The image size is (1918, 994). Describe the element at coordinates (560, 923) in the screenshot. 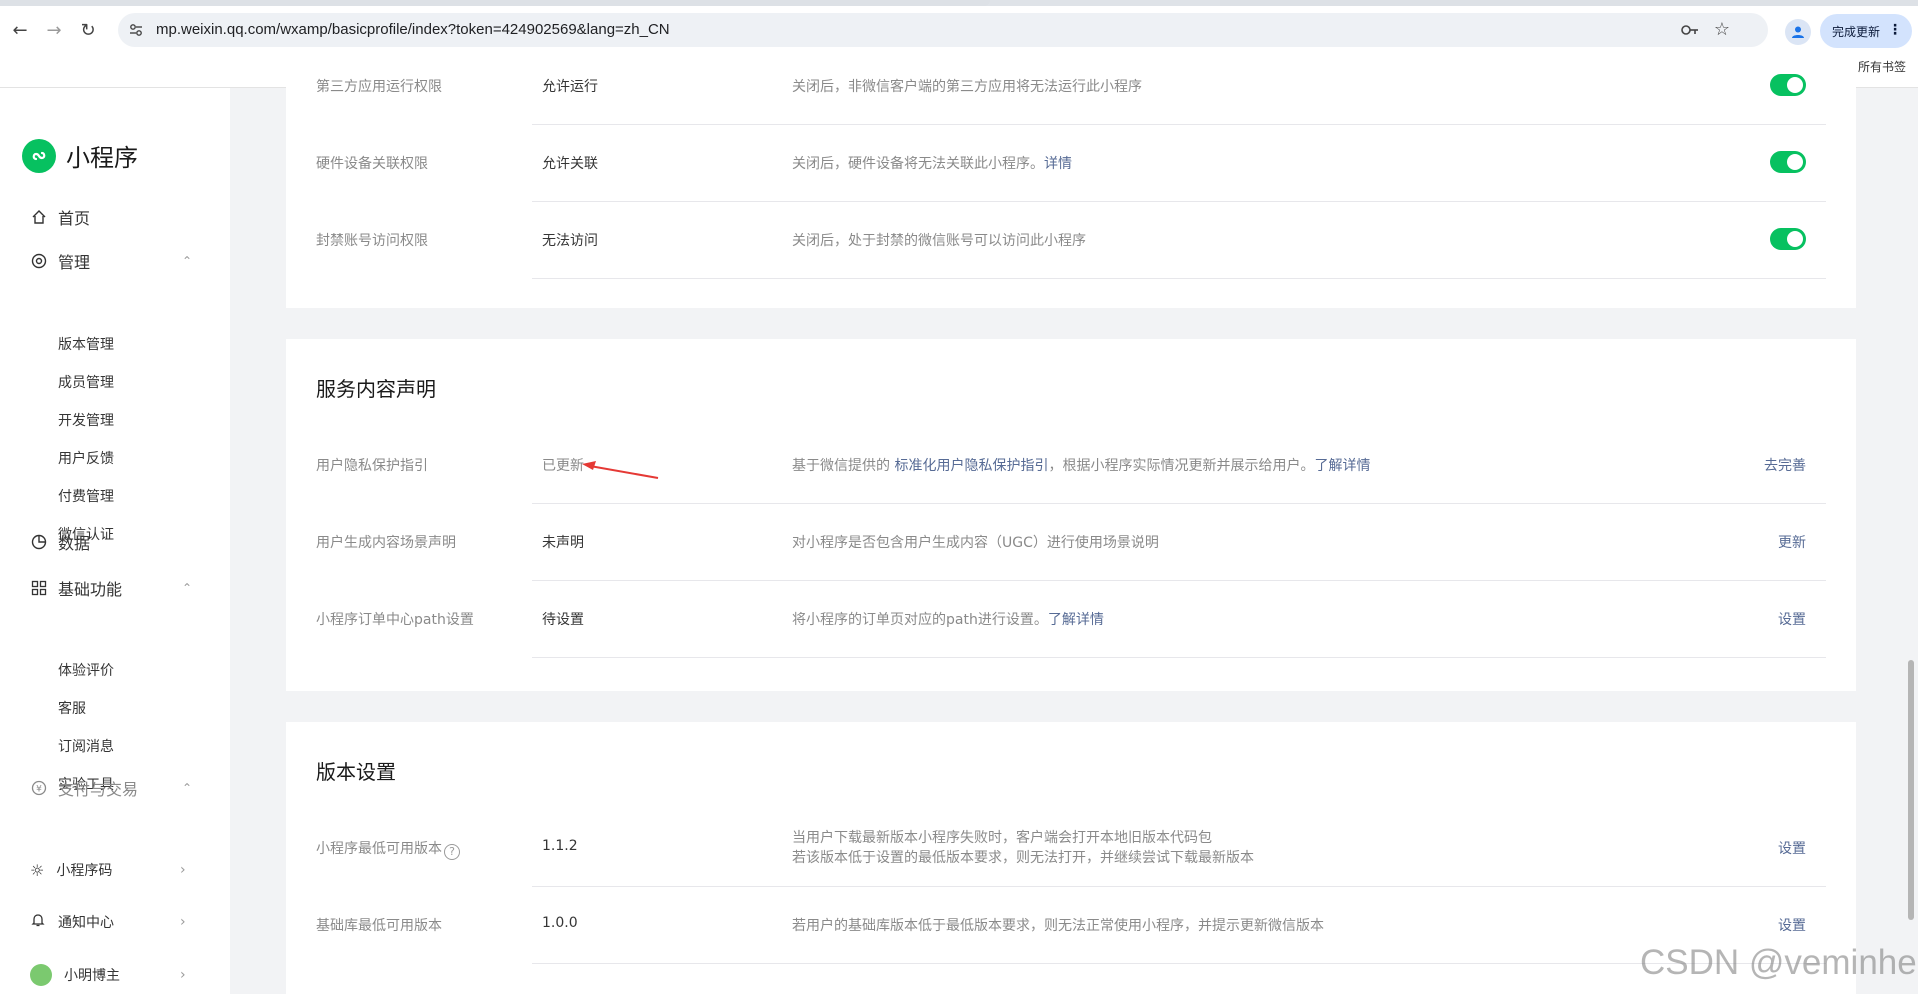

I see `row-value: 1.0.0` at that location.